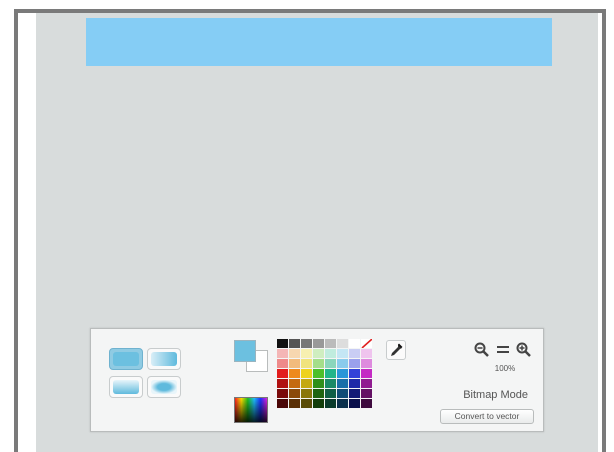 The width and height of the screenshot is (614, 452). I want to click on no-color-swatch, so click(366, 343).